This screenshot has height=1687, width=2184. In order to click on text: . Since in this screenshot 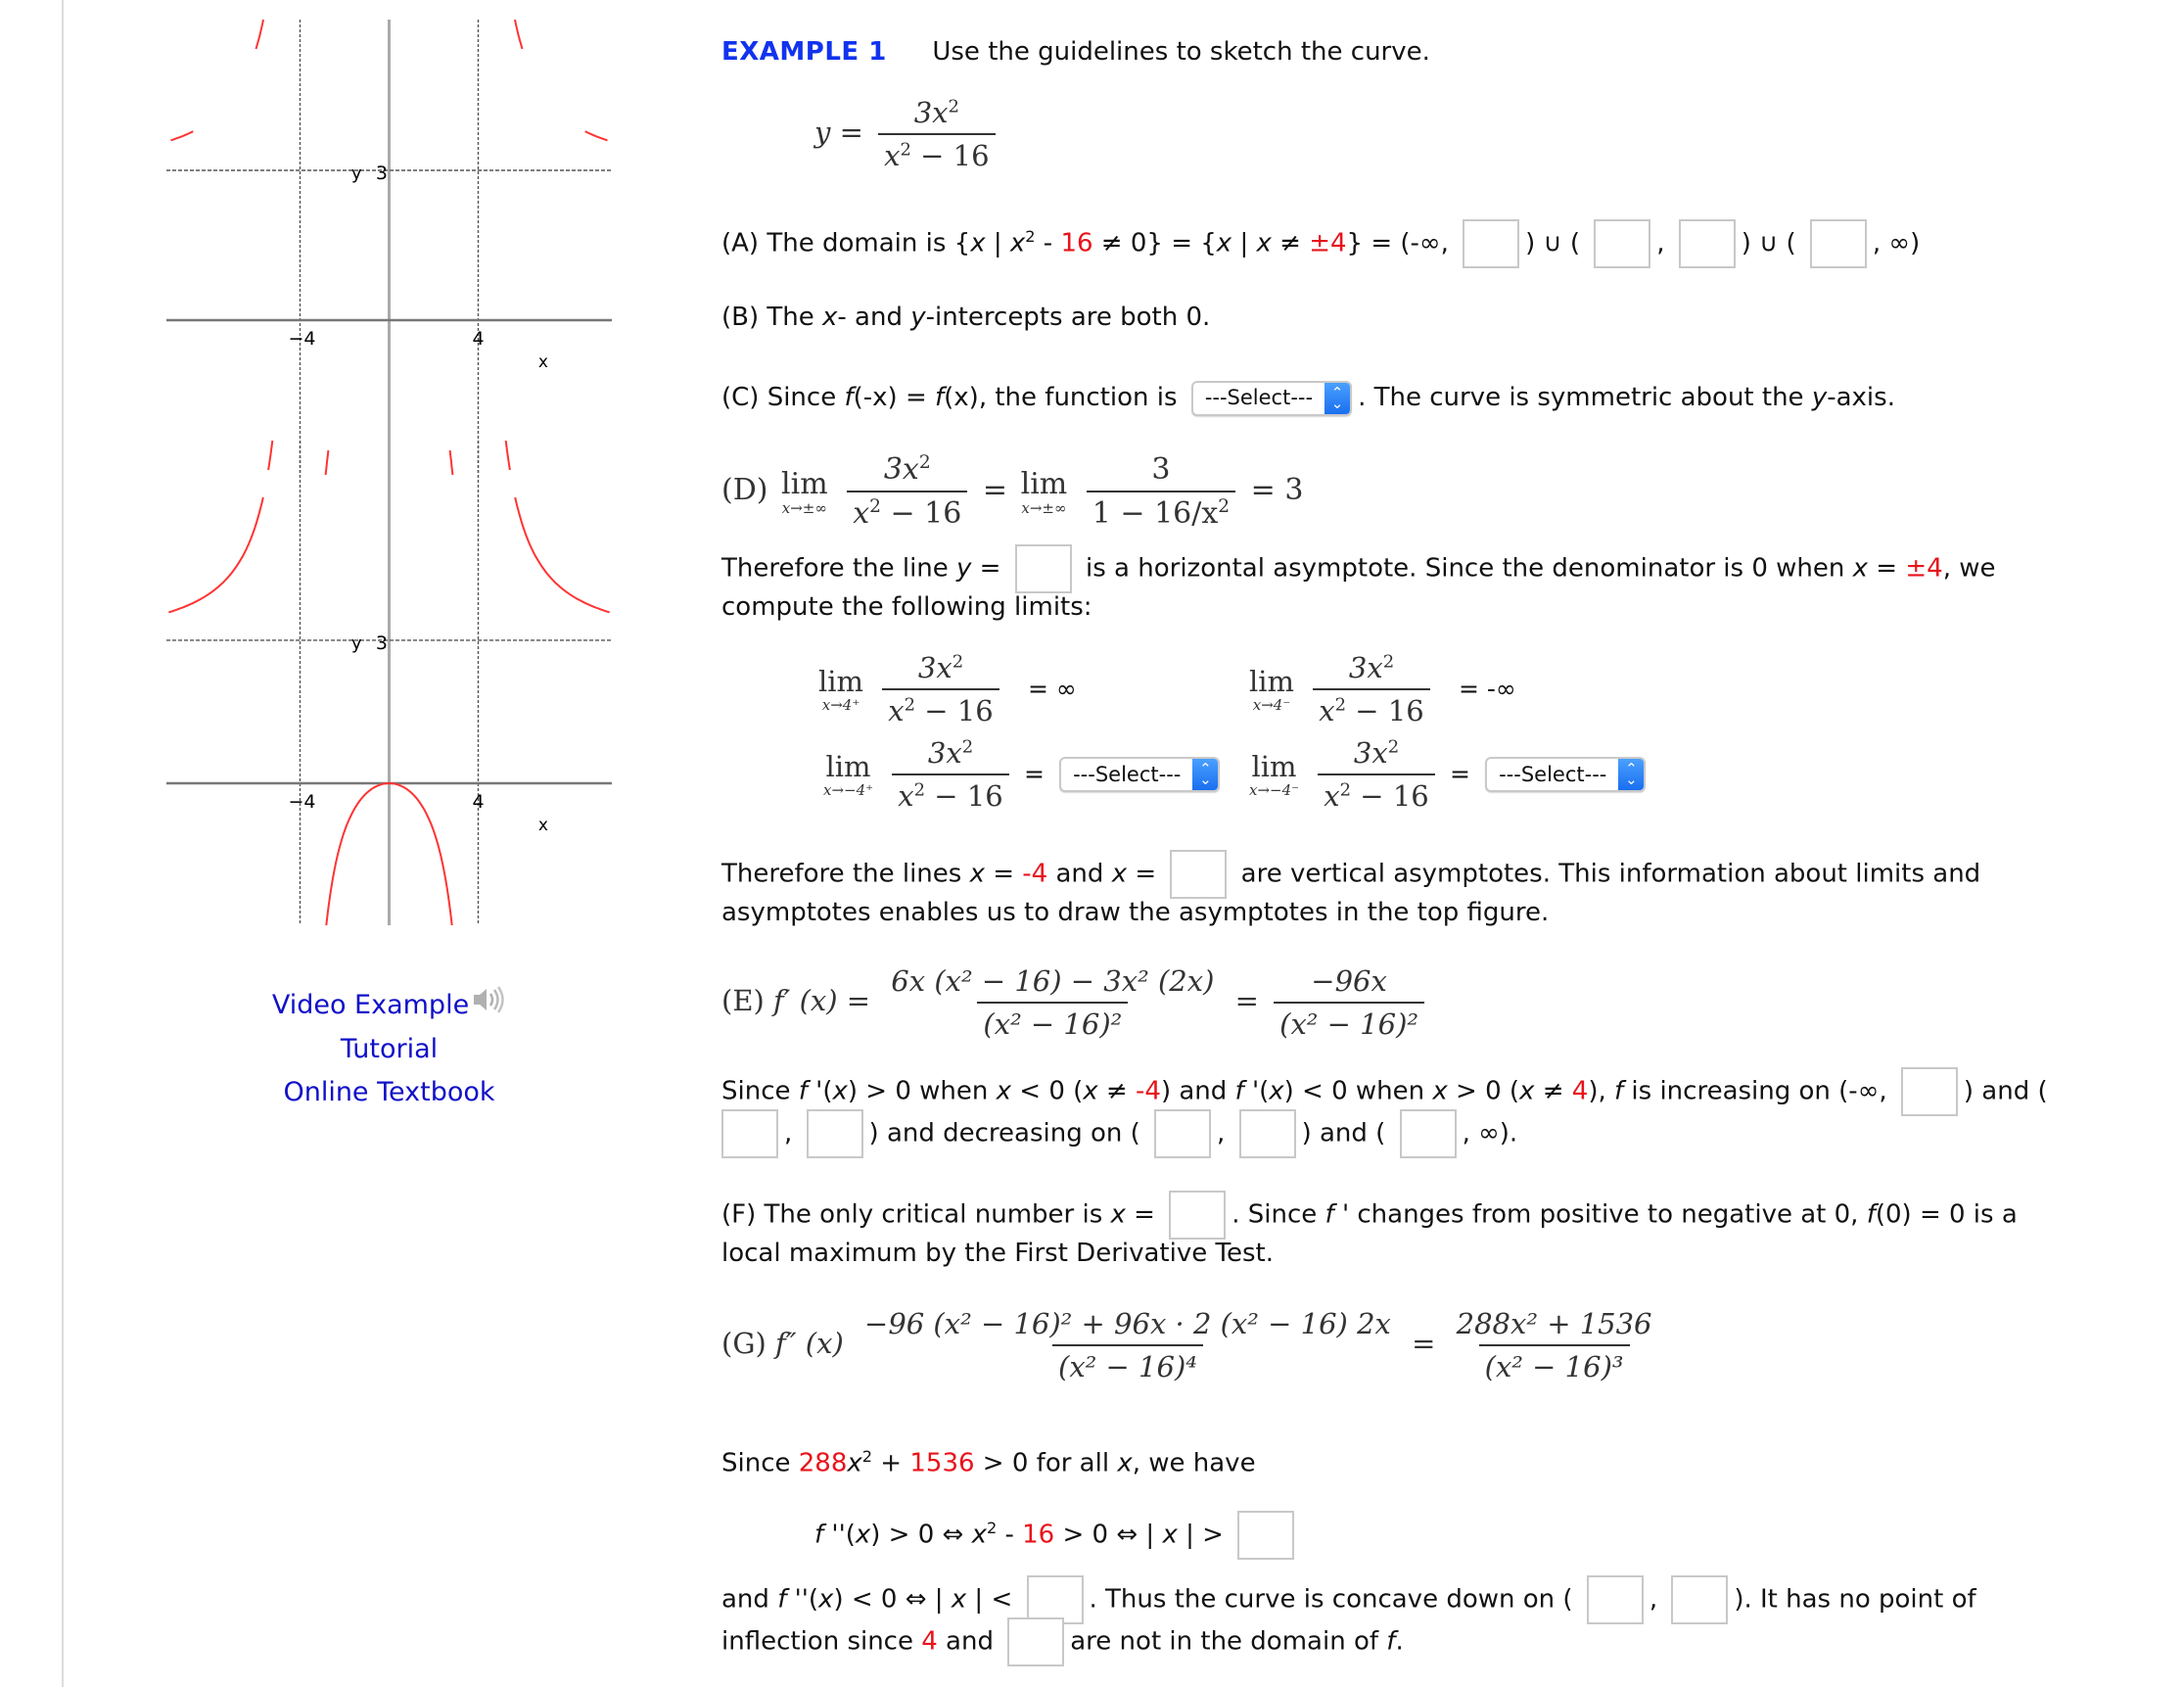, I will do `click(1278, 1214)`.